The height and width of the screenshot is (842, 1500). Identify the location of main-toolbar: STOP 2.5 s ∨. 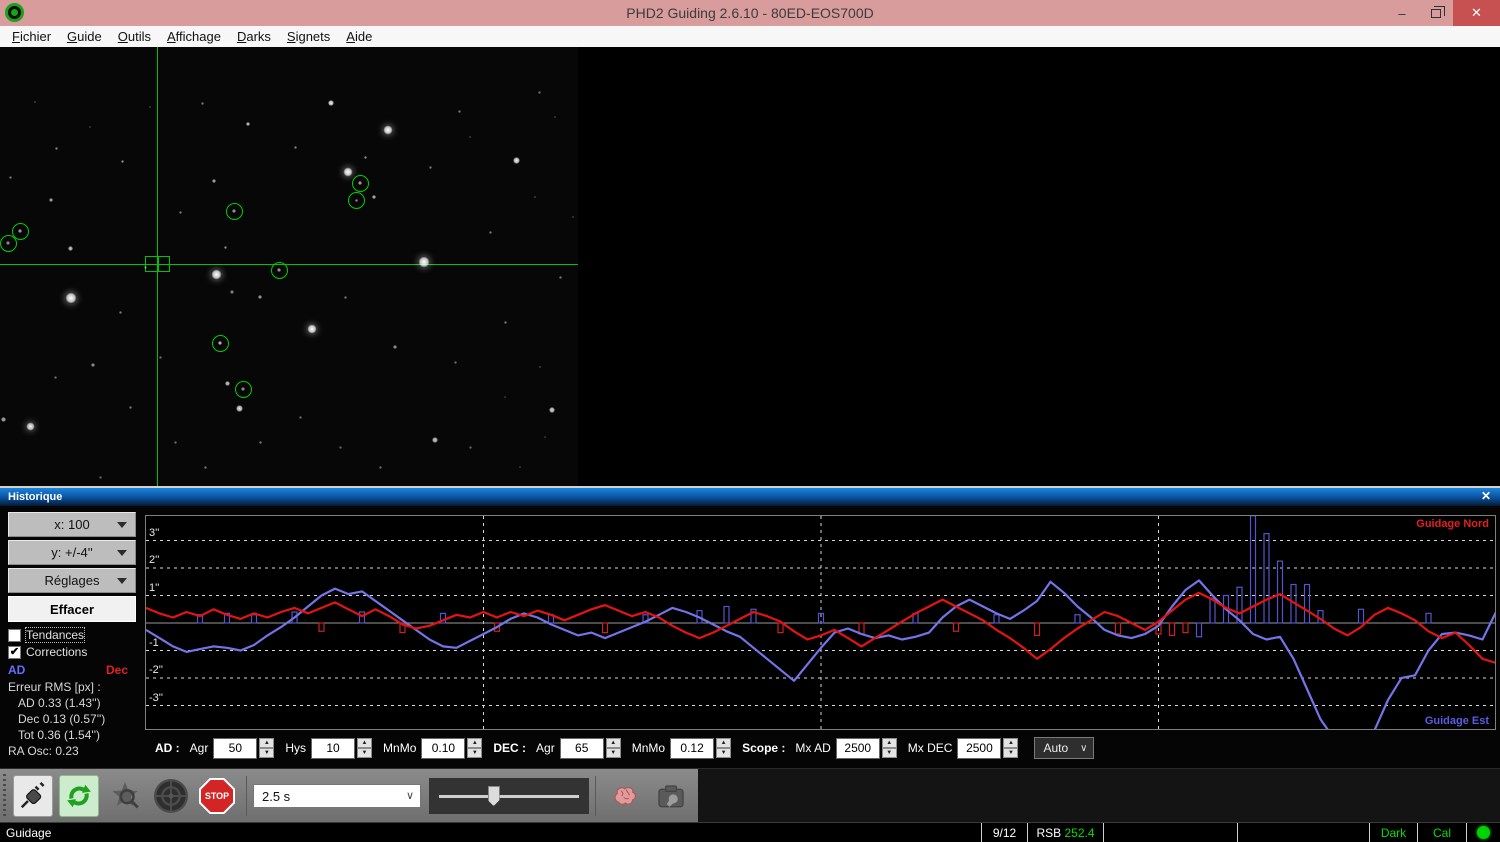
(349, 796).